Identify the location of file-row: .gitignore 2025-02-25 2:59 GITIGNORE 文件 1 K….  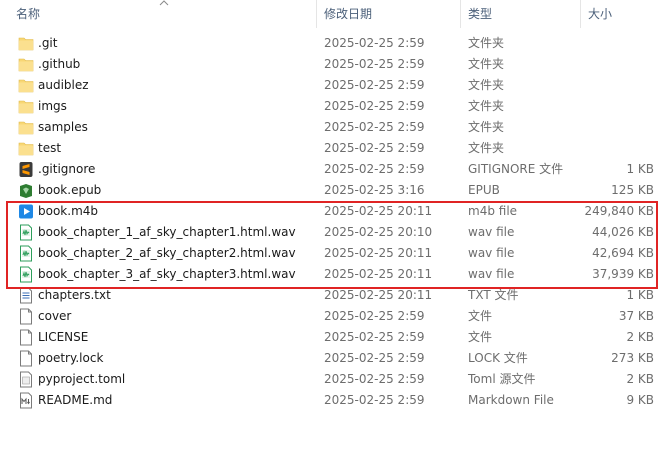
(336, 169).